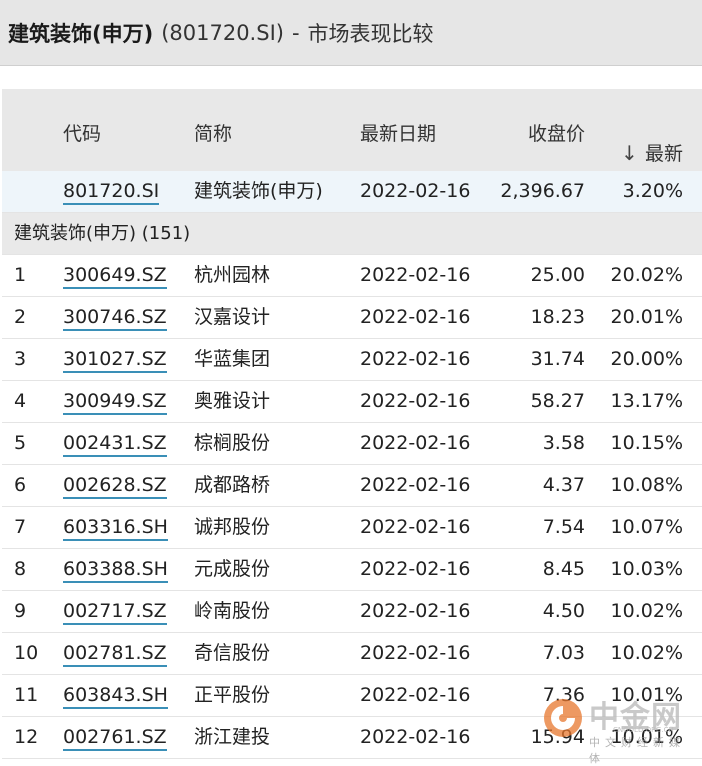 This screenshot has width=702, height=766. What do you see at coordinates (26, 695) in the screenshot?
I see `row-index: 11` at bounding box center [26, 695].